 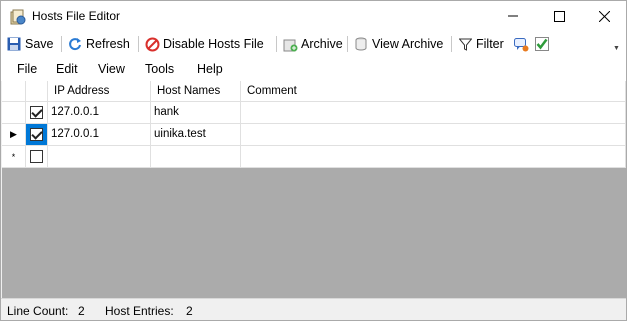 I want to click on host-entries-value: 2, so click(x=189, y=311).